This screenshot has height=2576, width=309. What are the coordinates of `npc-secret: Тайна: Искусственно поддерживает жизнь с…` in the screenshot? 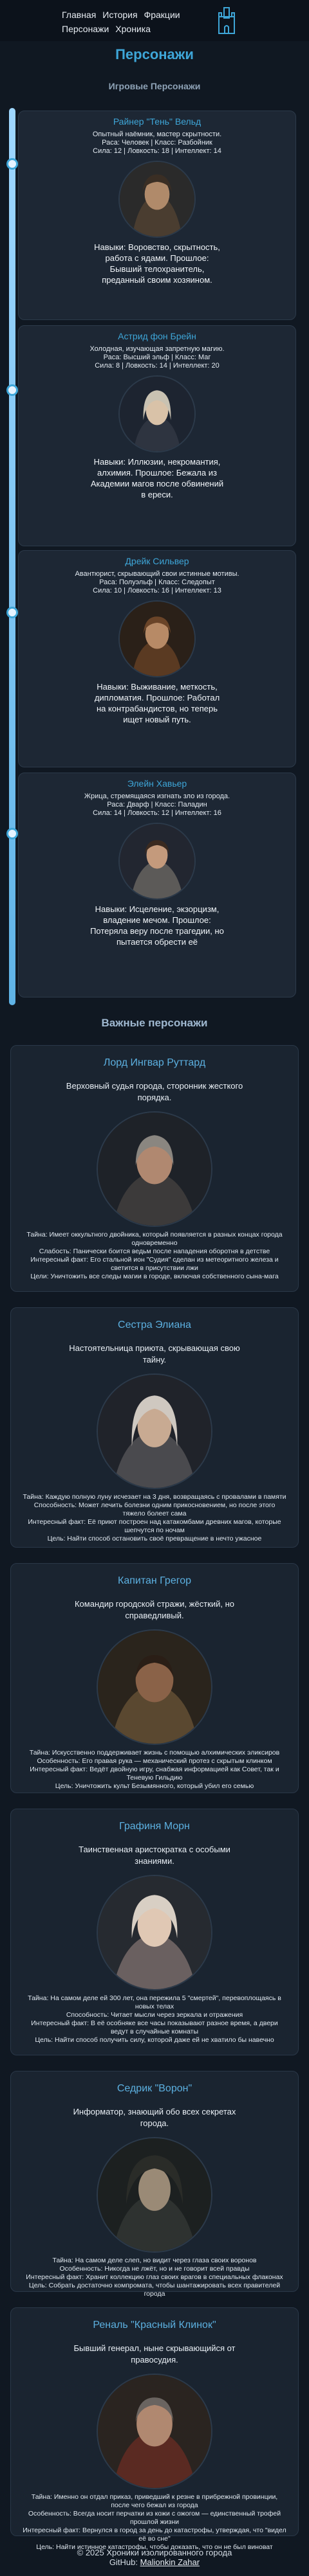 It's located at (154, 1753).